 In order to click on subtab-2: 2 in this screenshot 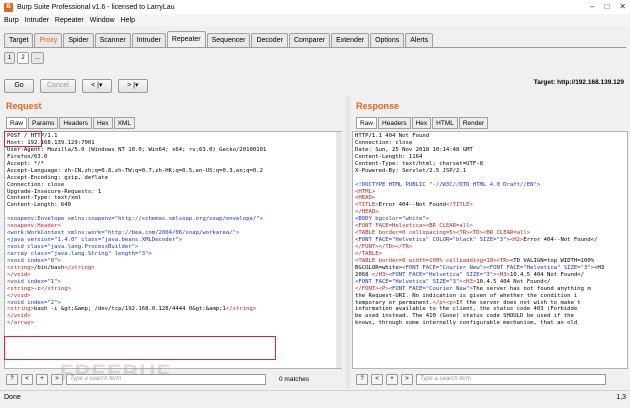, I will do `click(23, 58)`.